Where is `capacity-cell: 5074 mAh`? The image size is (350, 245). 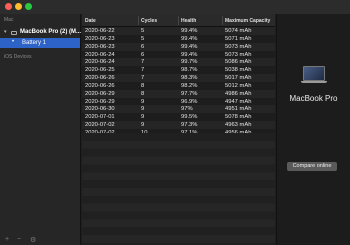
capacity-cell: 5074 mAh is located at coordinates (238, 31).